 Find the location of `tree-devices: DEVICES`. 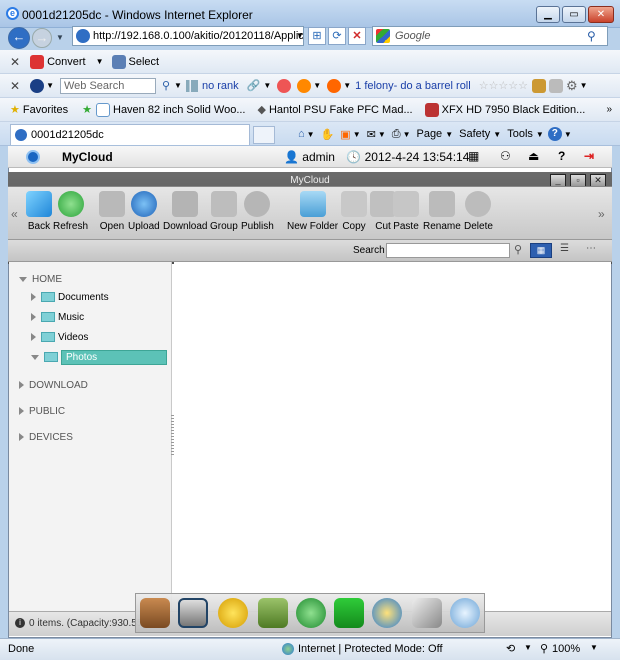

tree-devices: DEVICES is located at coordinates (46, 437).